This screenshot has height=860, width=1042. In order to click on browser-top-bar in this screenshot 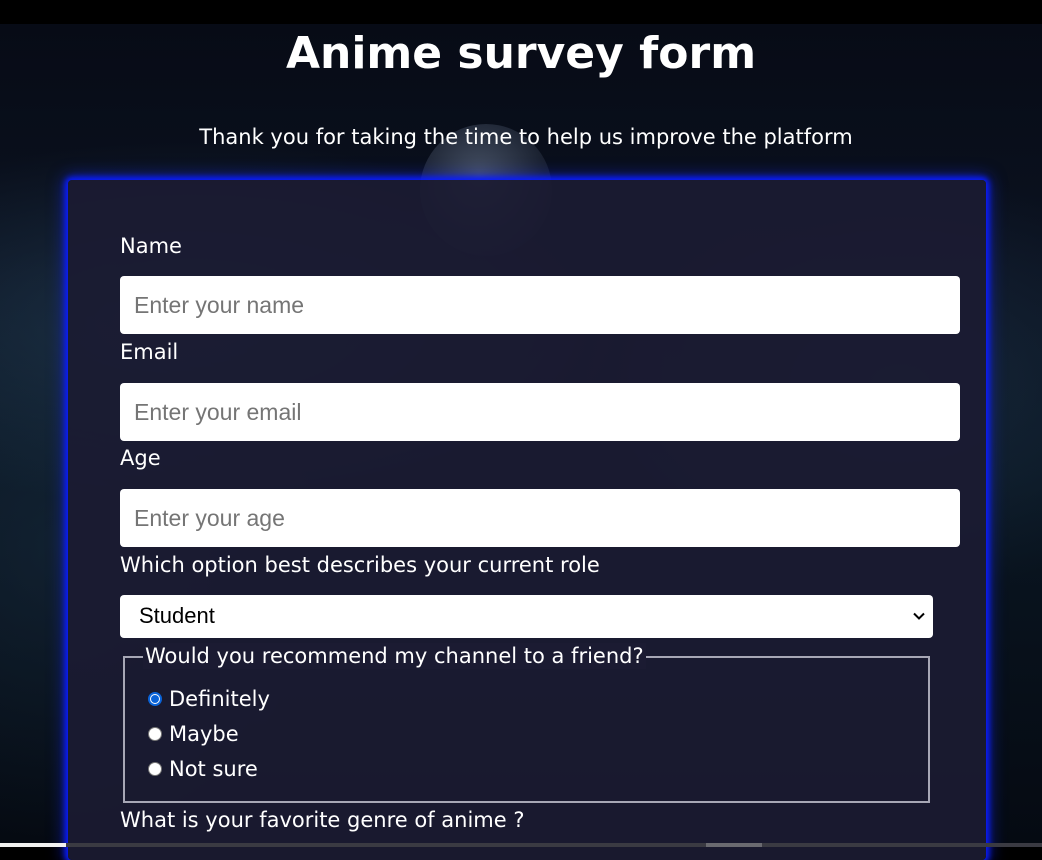, I will do `click(521, 12)`.